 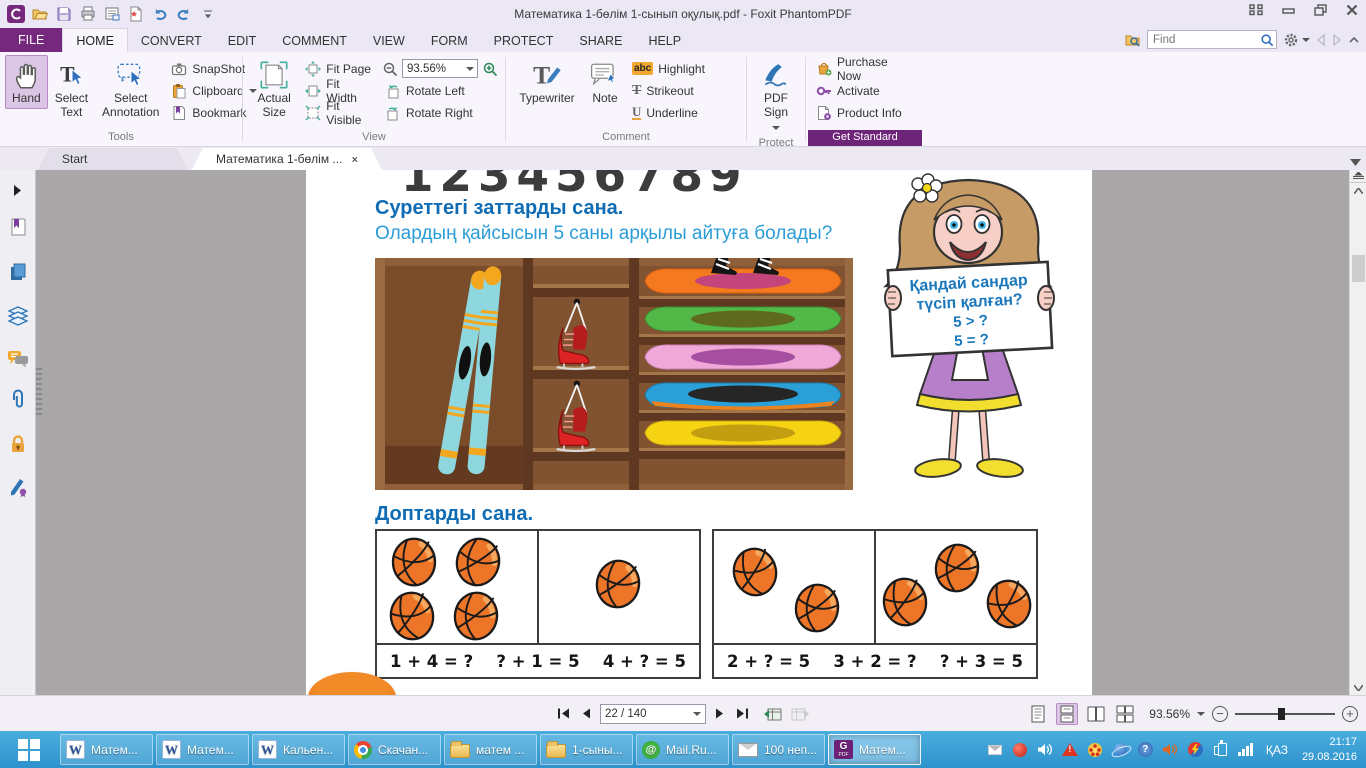 I want to click on fit-width-button: Fit Width, so click(x=338, y=91).